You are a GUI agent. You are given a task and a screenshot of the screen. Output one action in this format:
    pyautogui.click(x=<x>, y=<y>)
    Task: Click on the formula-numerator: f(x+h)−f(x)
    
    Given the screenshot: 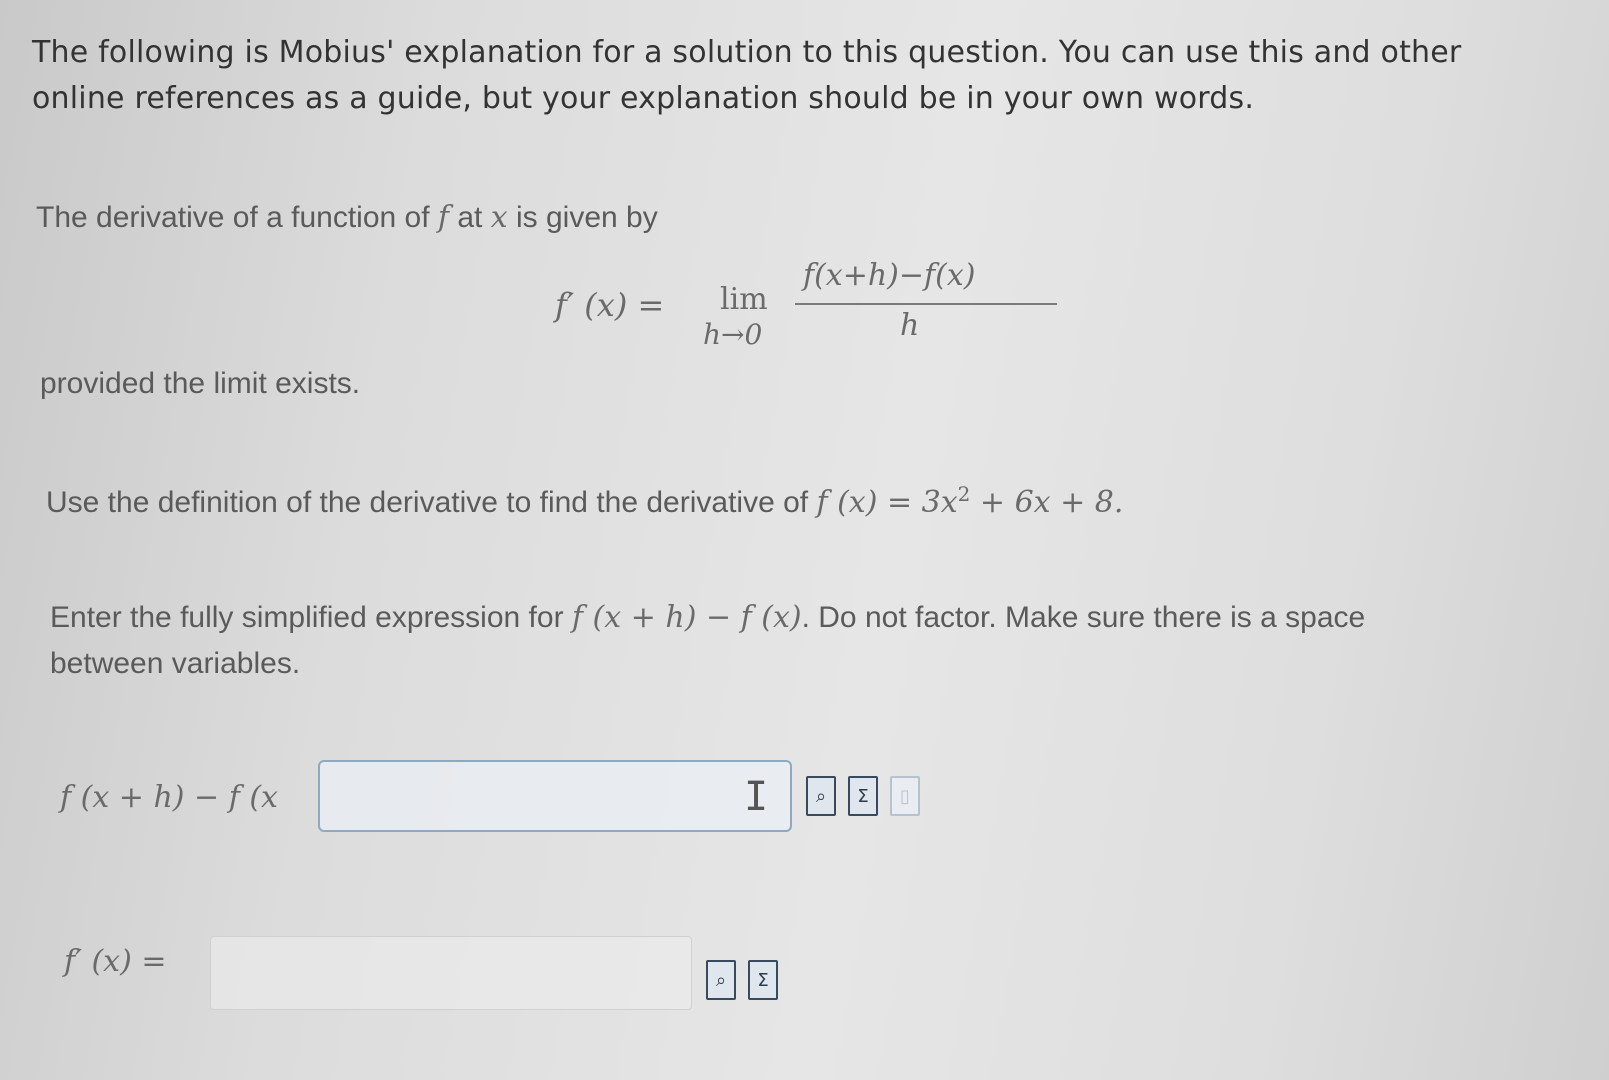 What is the action you would take?
    pyautogui.click(x=889, y=275)
    